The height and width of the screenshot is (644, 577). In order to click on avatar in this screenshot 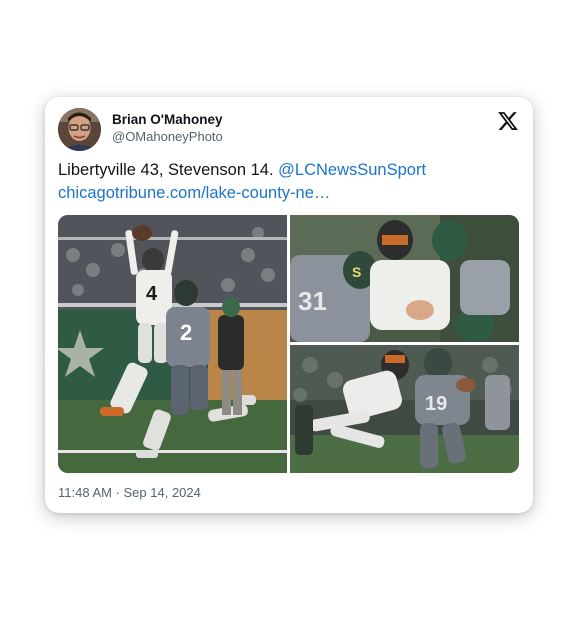, I will do `click(79, 129)`.